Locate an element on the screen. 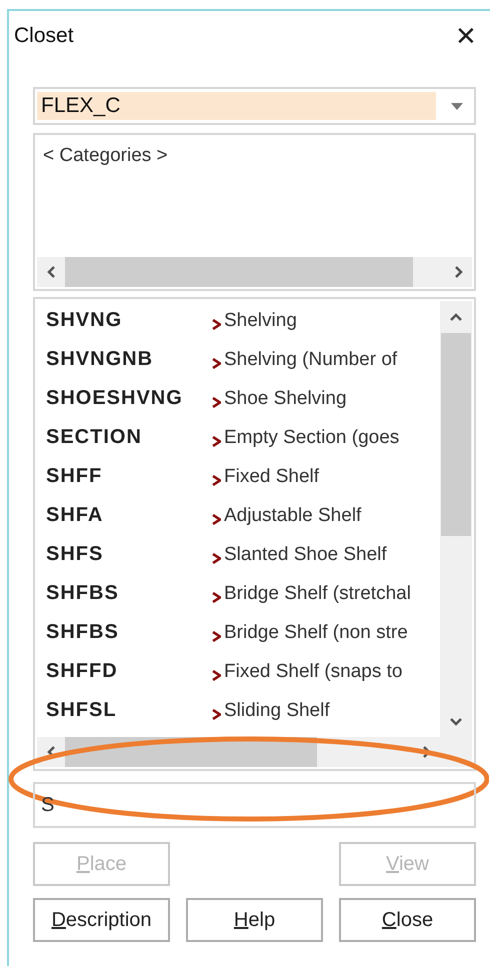 Image resolution: width=490 pixels, height=966 pixels. close-icon: ✕ is located at coordinates (466, 36).